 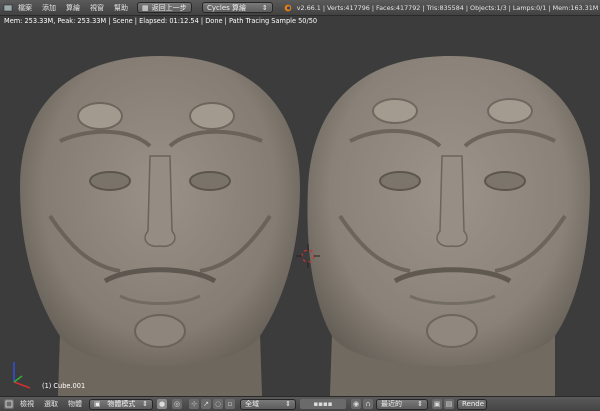 What do you see at coordinates (165, 7) in the screenshot?
I see `undo-button: ▦ 返回上一步` at bounding box center [165, 7].